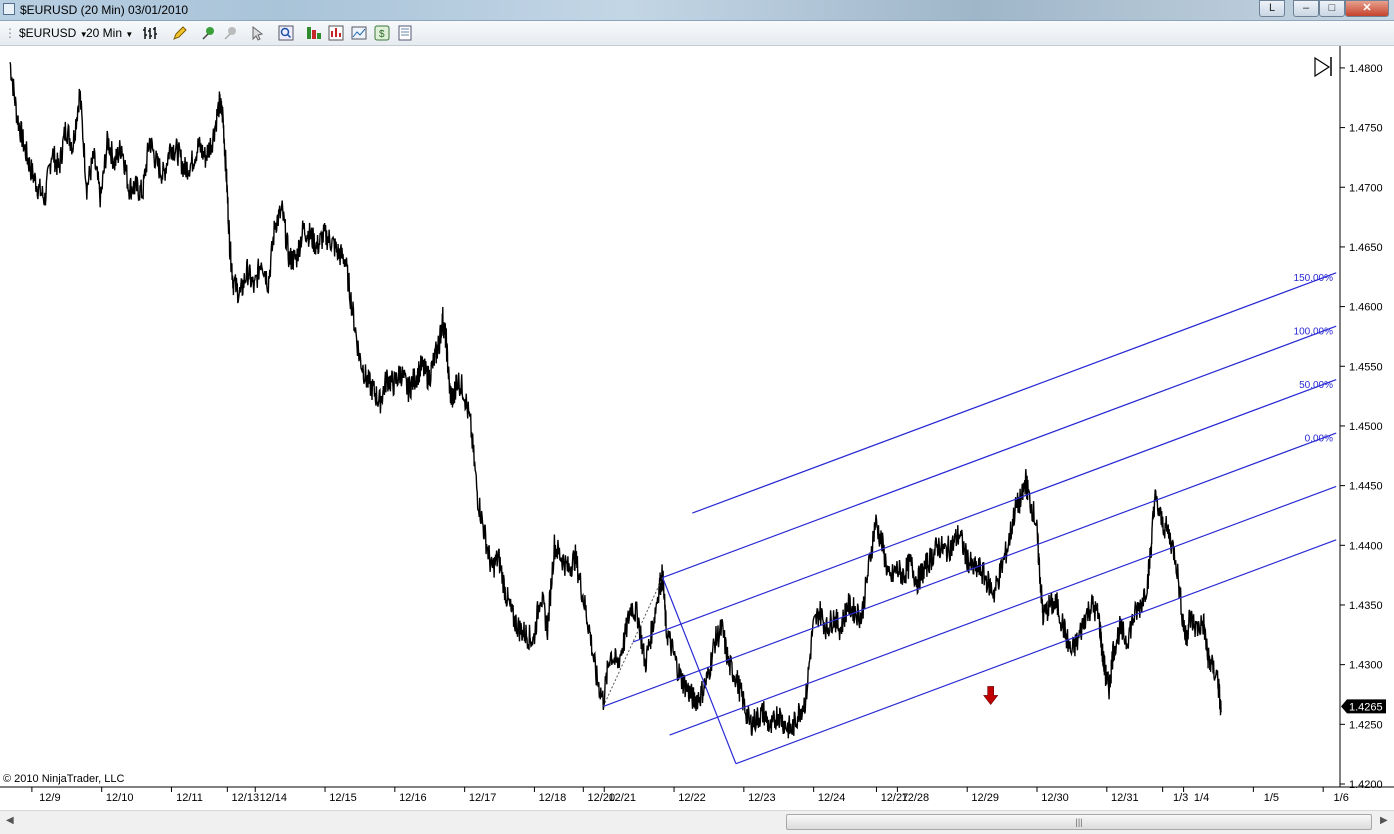  I want to click on indicators-icon, so click(314, 33).